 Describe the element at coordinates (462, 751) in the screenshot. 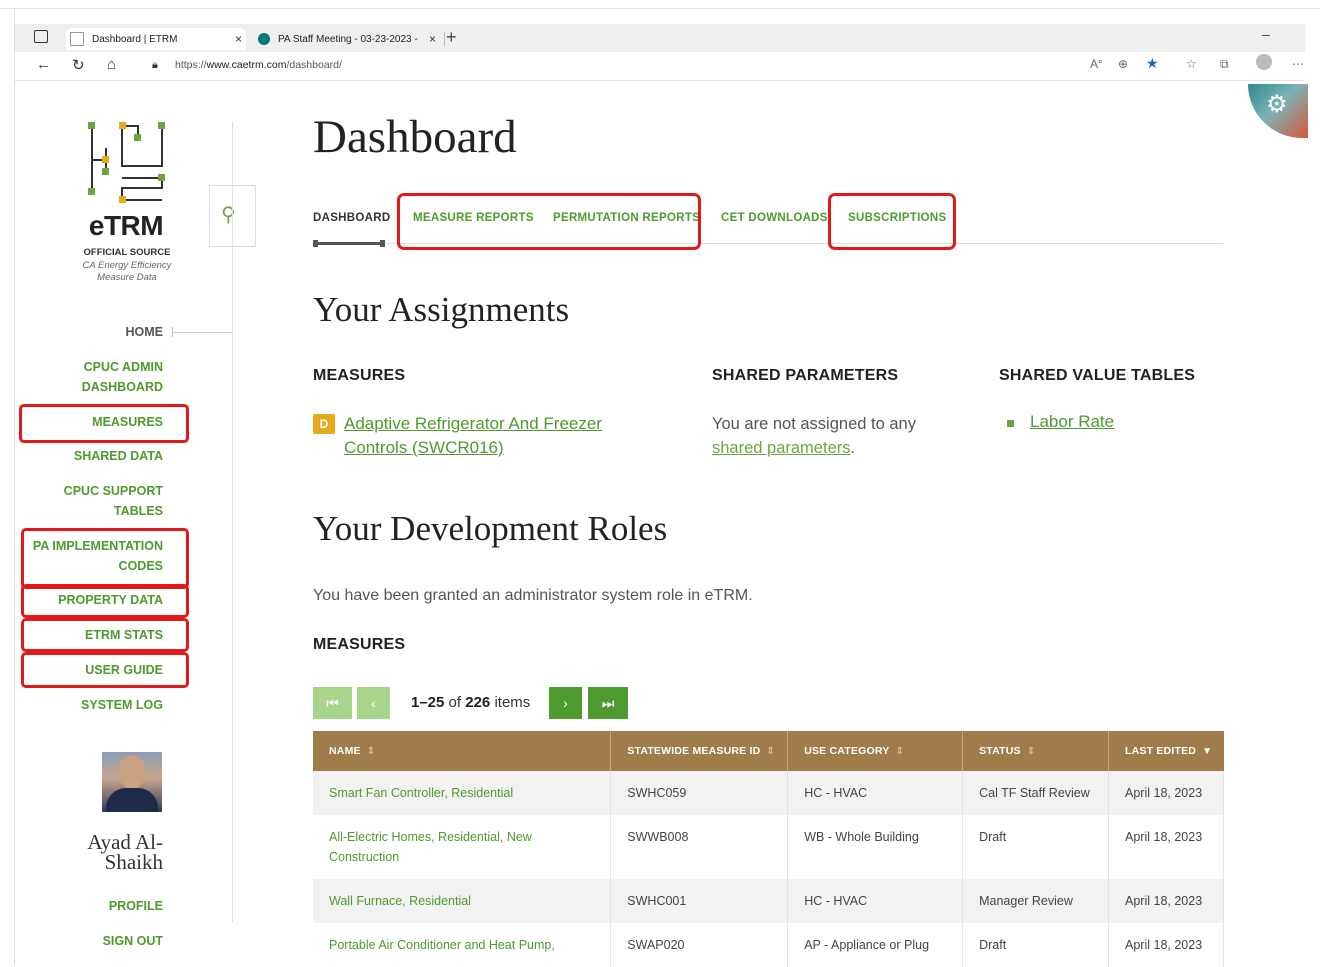

I see `column-header-name: NAME ⇕` at that location.